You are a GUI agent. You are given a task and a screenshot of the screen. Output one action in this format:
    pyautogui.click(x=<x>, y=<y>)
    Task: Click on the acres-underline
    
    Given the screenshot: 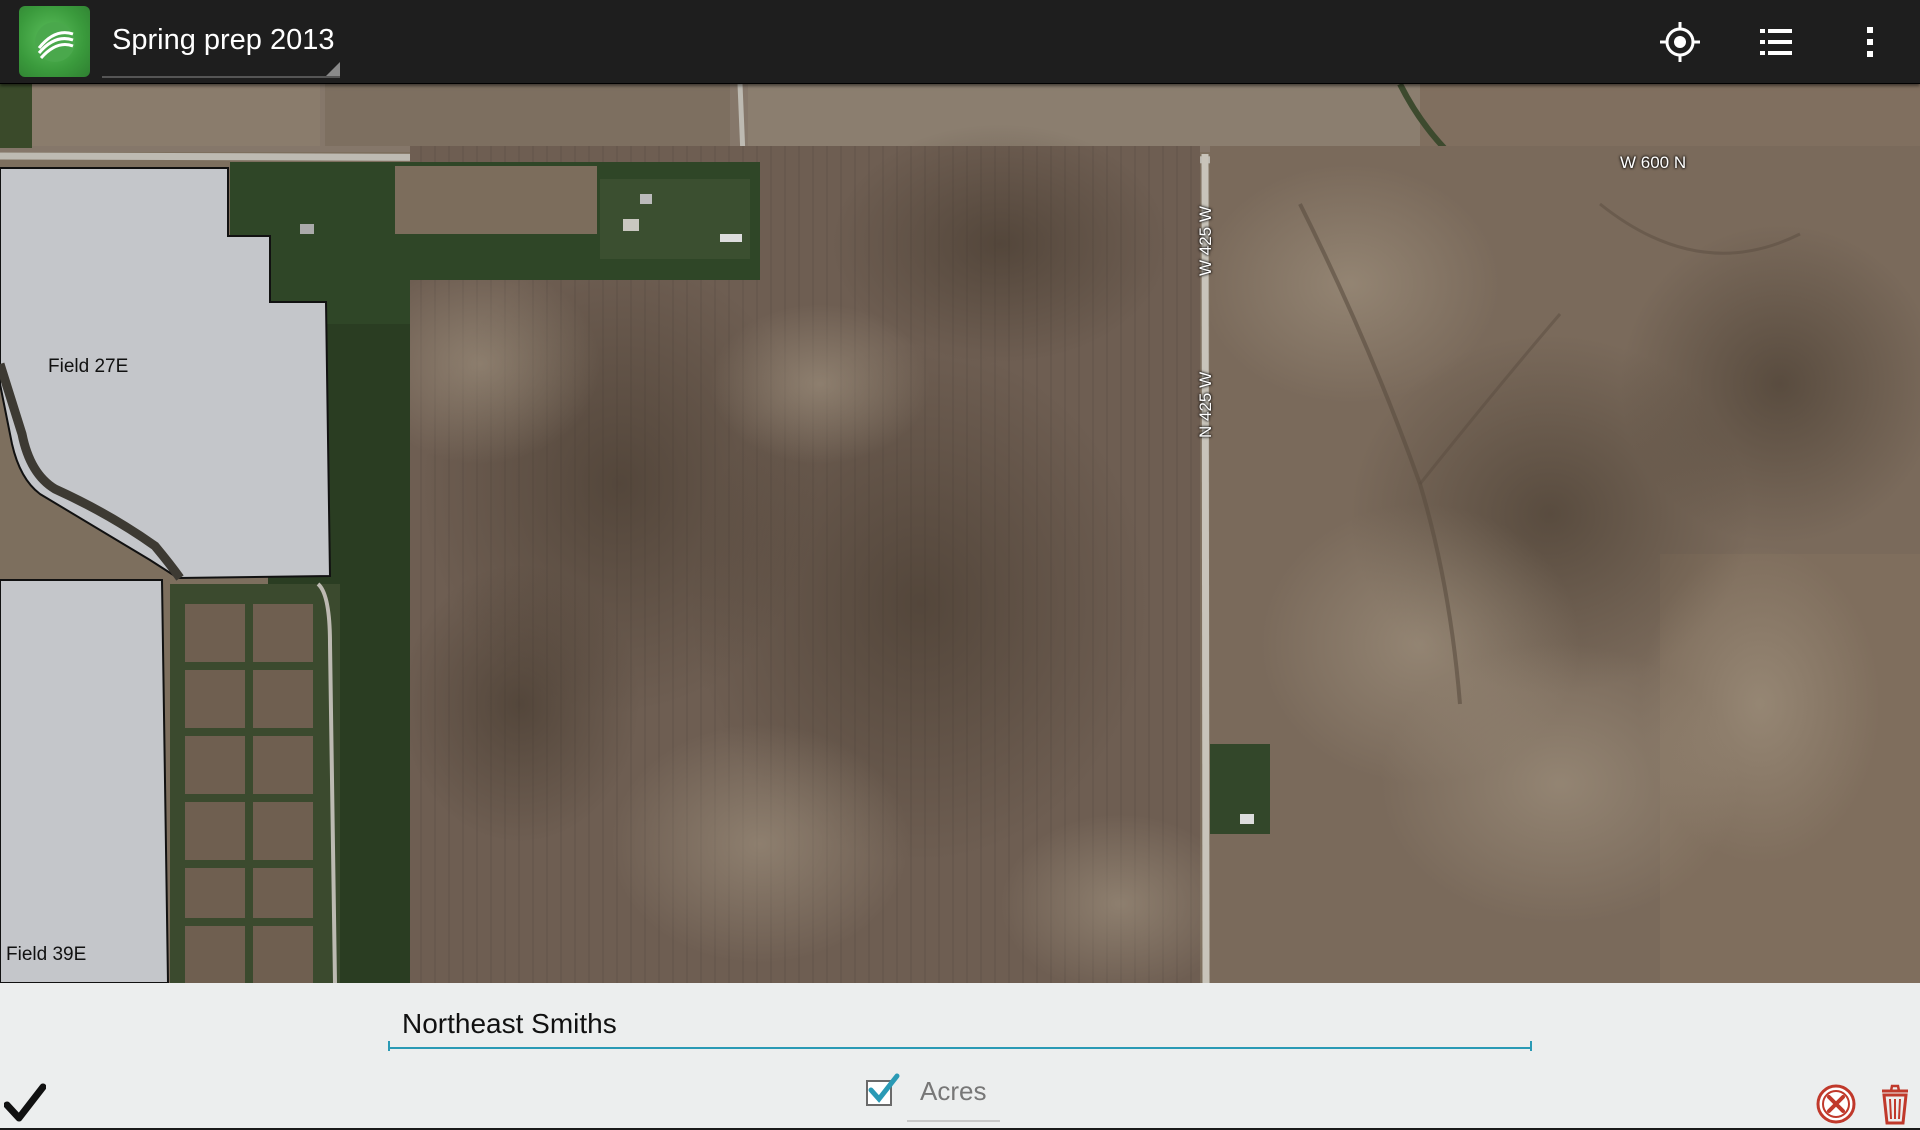 What is the action you would take?
    pyautogui.click(x=953, y=1121)
    